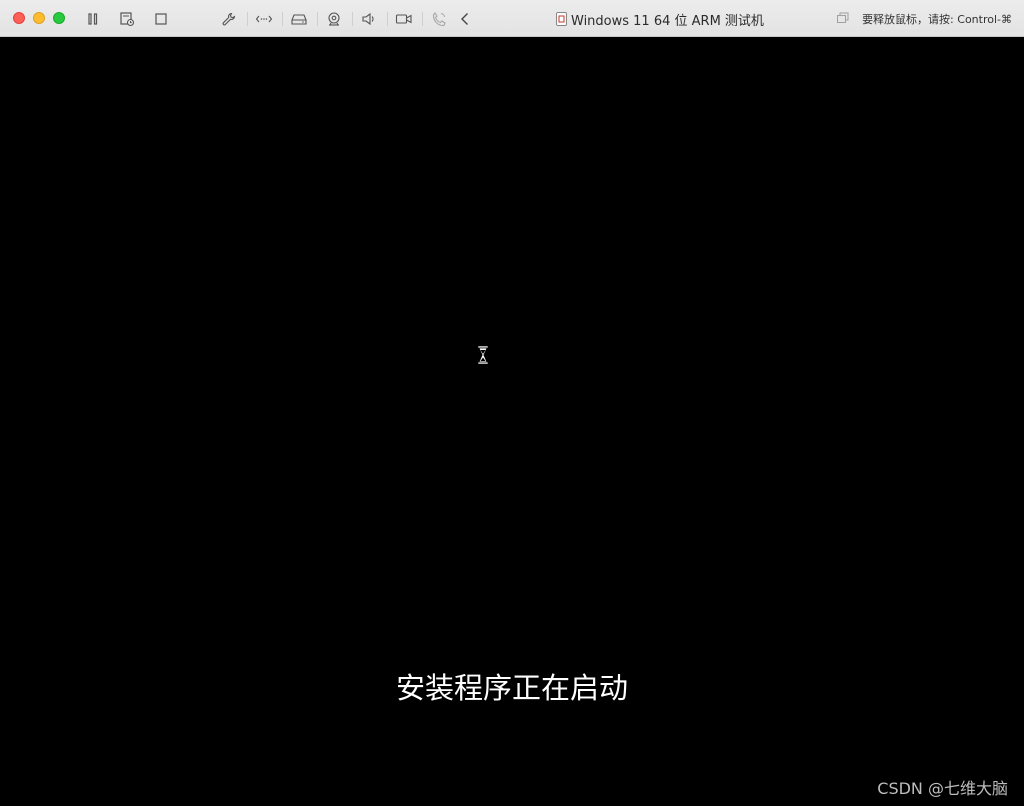  What do you see at coordinates (937, 19) in the screenshot?
I see `mouse-release-hint: 要释放鼠标，请按: Control-⌘` at bounding box center [937, 19].